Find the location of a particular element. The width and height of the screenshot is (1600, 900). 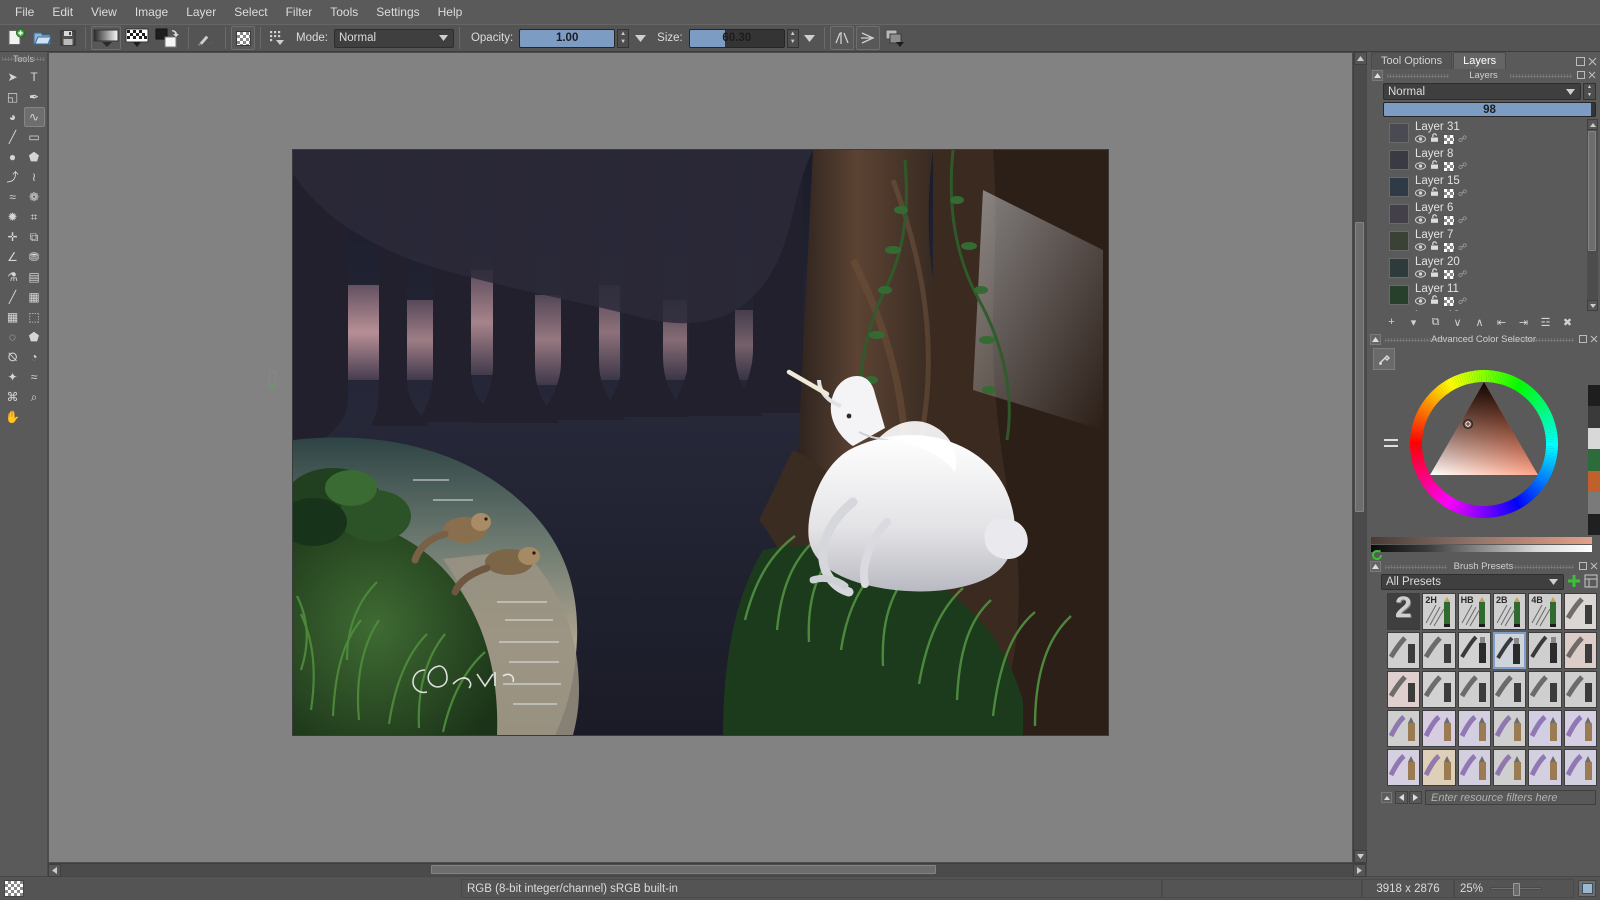

fit-page-icon is located at coordinates (1587, 888).